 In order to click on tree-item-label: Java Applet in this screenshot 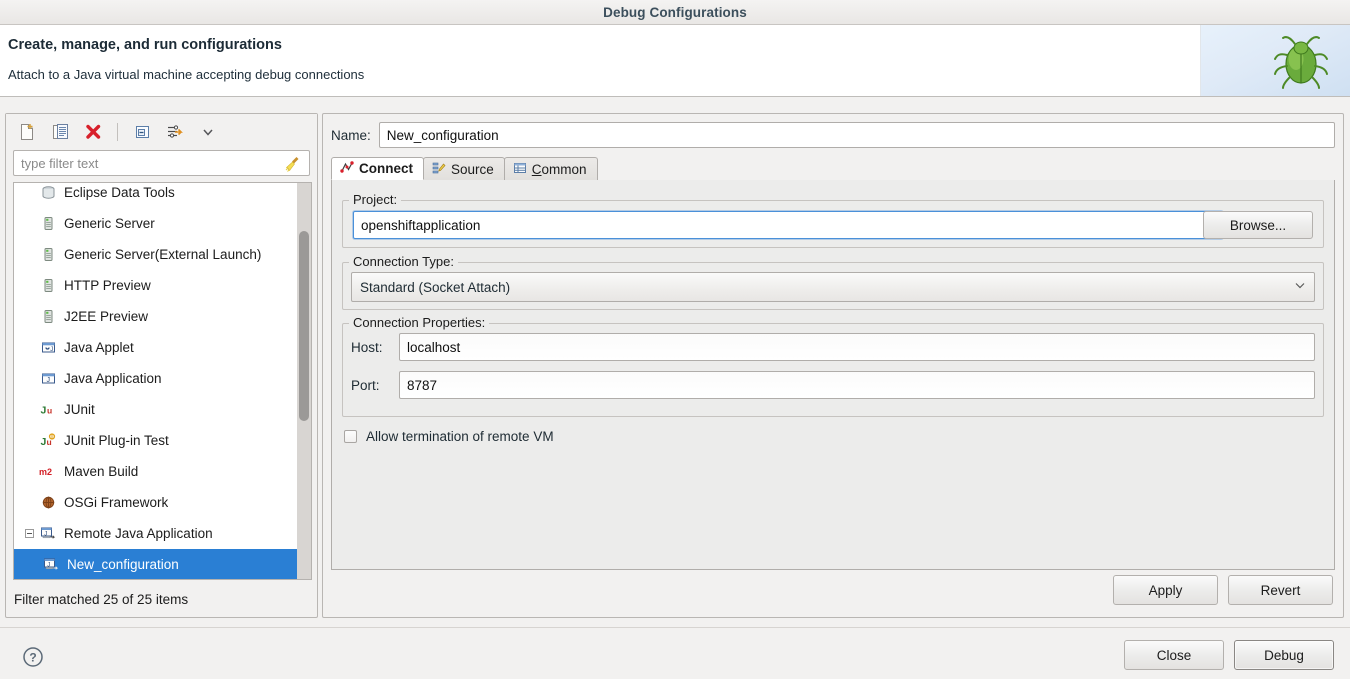, I will do `click(99, 347)`.